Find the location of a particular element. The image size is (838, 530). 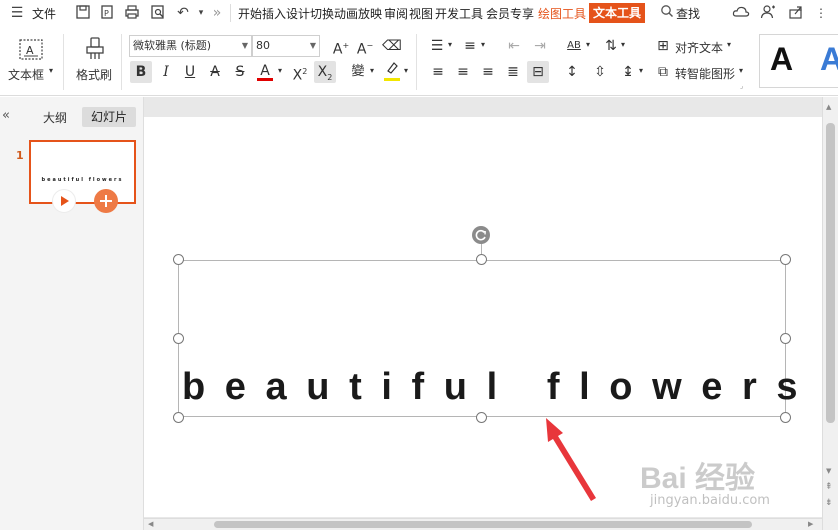

resize-handle-nw is located at coordinates (178, 259).